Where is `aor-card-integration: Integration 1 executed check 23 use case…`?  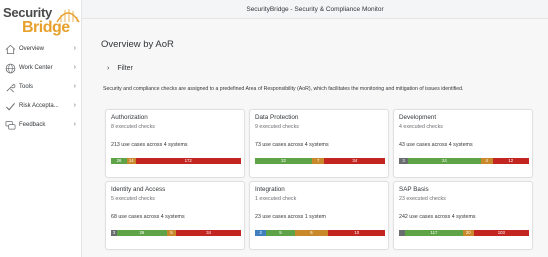 aor-card-integration: Integration 1 executed check 23 use case… is located at coordinates (319, 215).